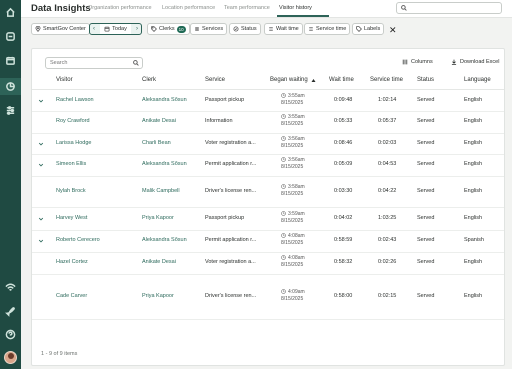 Image resolution: width=512 pixels, height=369 pixels. I want to click on visitor-name: Rachel Lawson, so click(75, 100).